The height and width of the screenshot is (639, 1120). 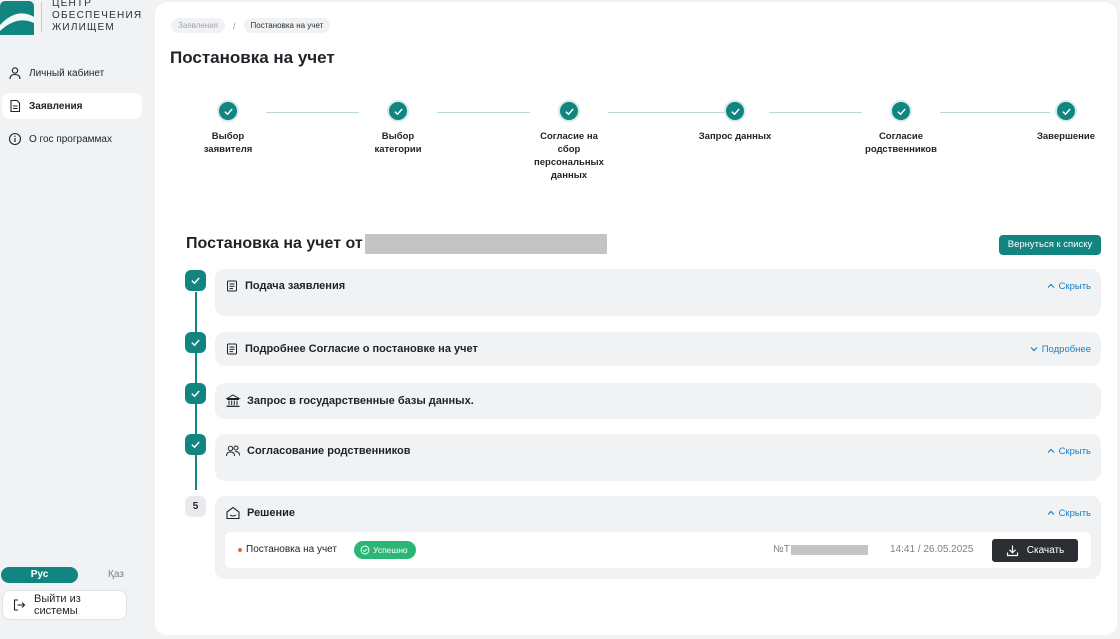 What do you see at coordinates (398, 143) in the screenshot?
I see `step-label: Выбор категории` at bounding box center [398, 143].